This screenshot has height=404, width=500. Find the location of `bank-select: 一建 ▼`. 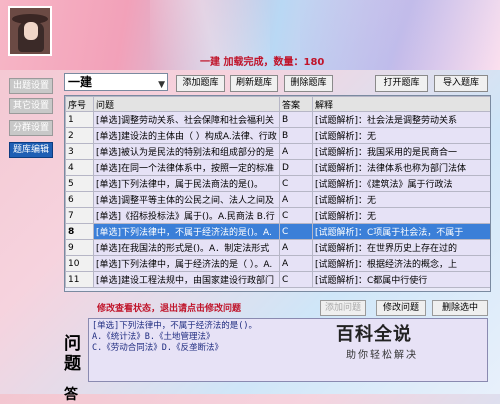

bank-select: 一建 ▼ is located at coordinates (116, 82).